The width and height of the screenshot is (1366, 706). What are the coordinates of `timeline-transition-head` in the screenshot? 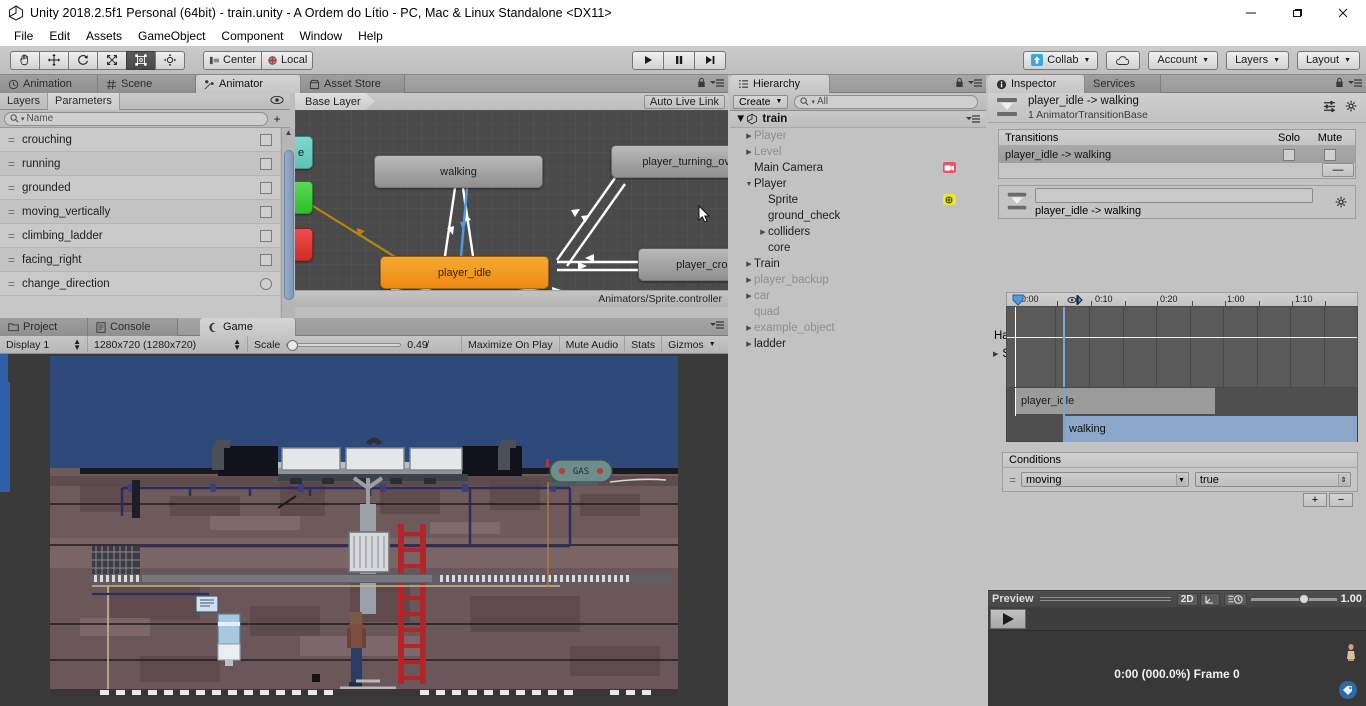 It's located at (1064, 347).